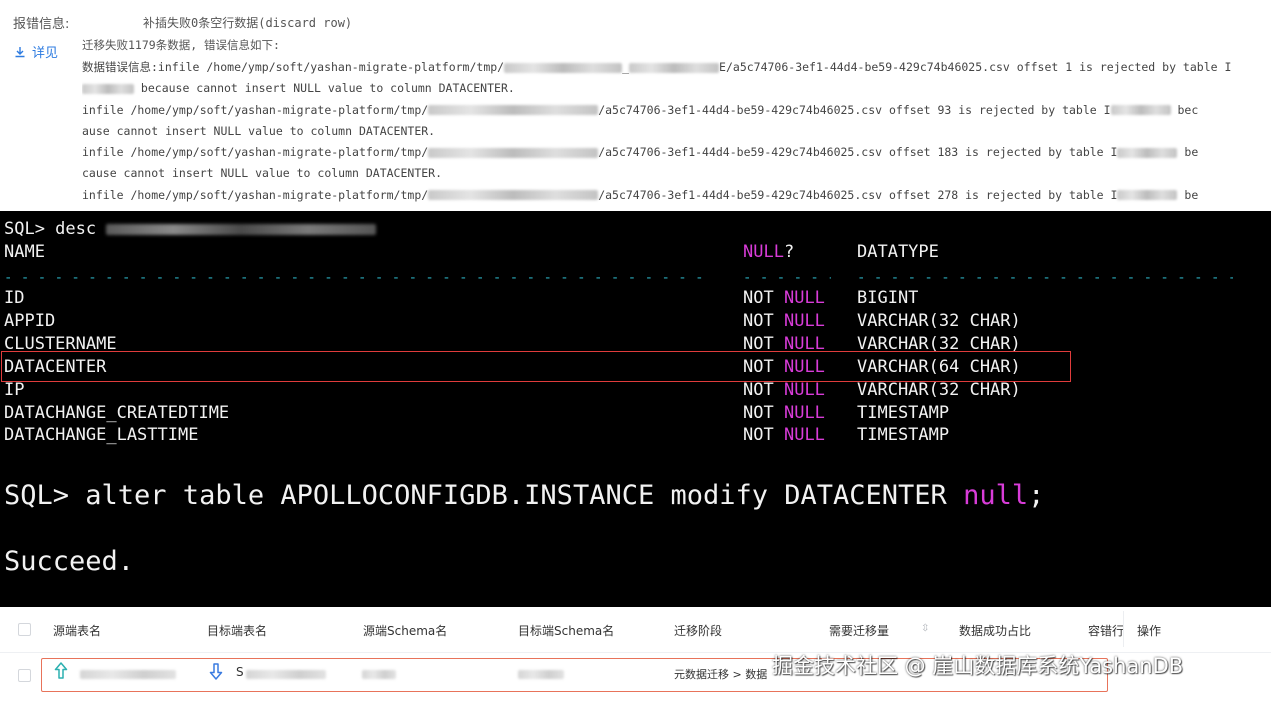 The image size is (1271, 704). I want to click on col-target-table: 目标端表名, so click(237, 630).